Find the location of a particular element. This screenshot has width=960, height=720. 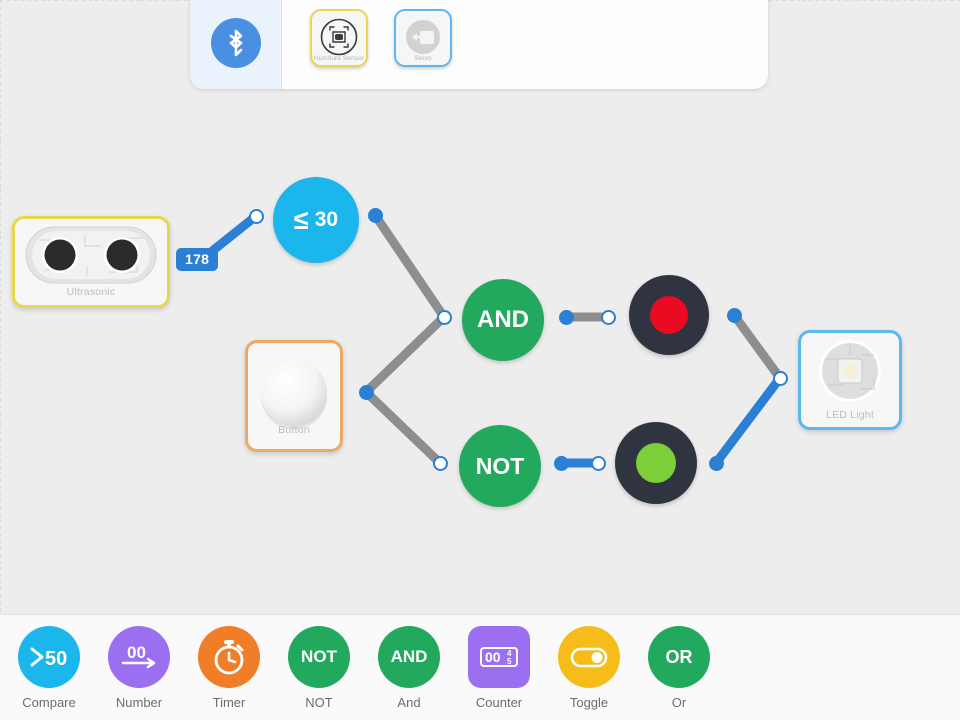

device-tile-humiture-sensor-label: Humiture Sensor is located at coordinates (339, 58).